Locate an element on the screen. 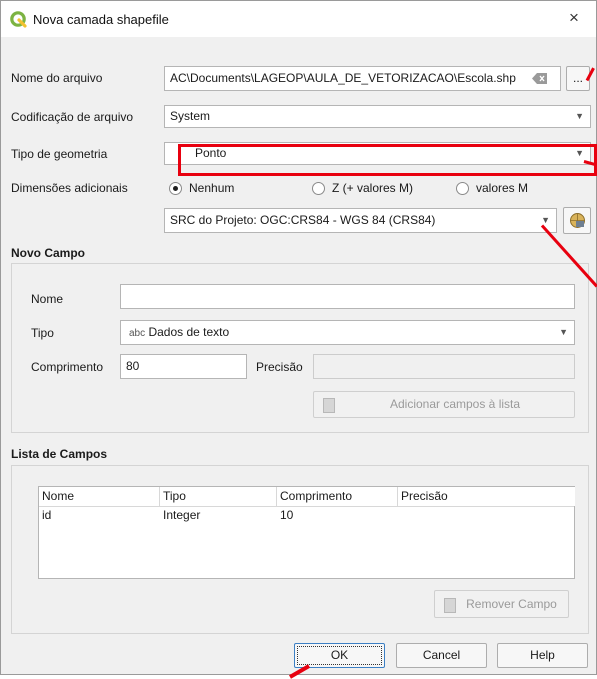 The image size is (597, 679). radio-z is located at coordinates (318, 188).